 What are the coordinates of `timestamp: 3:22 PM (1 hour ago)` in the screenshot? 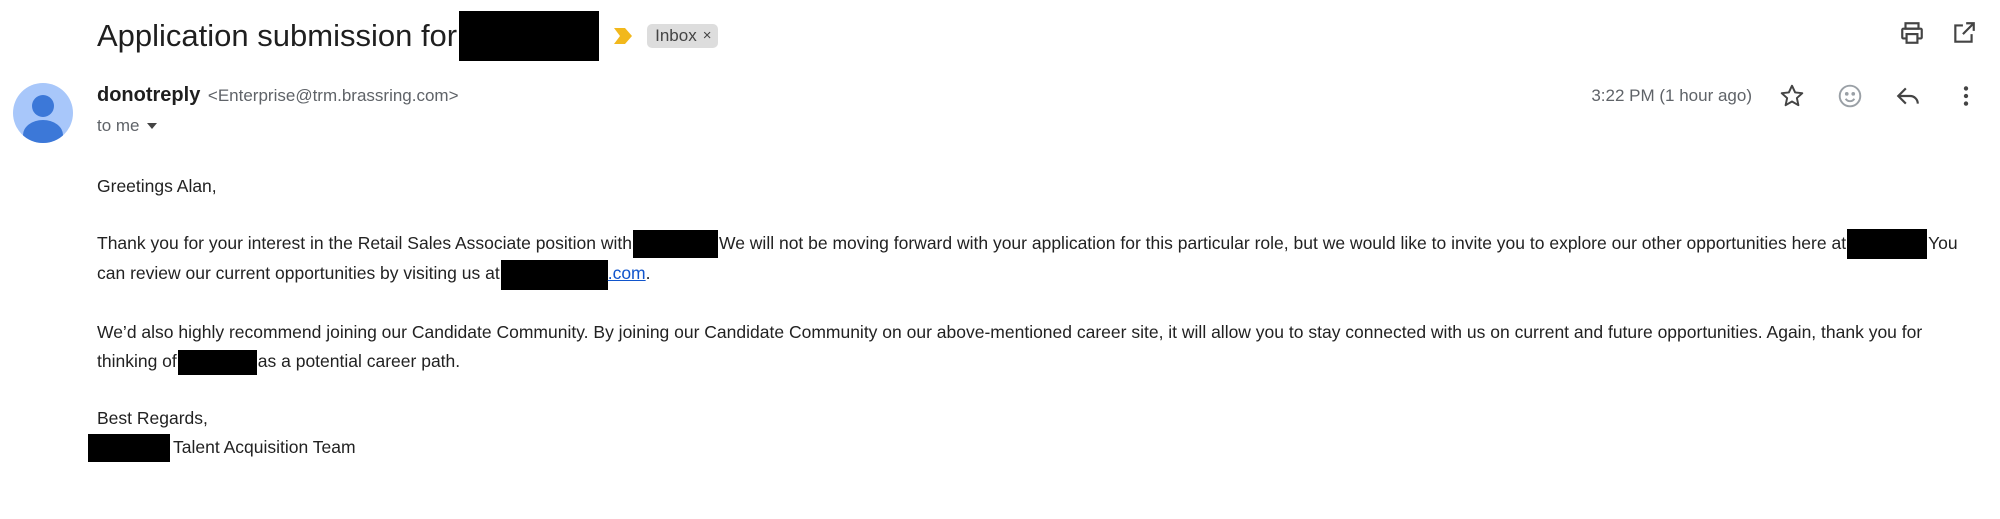 It's located at (1671, 95).